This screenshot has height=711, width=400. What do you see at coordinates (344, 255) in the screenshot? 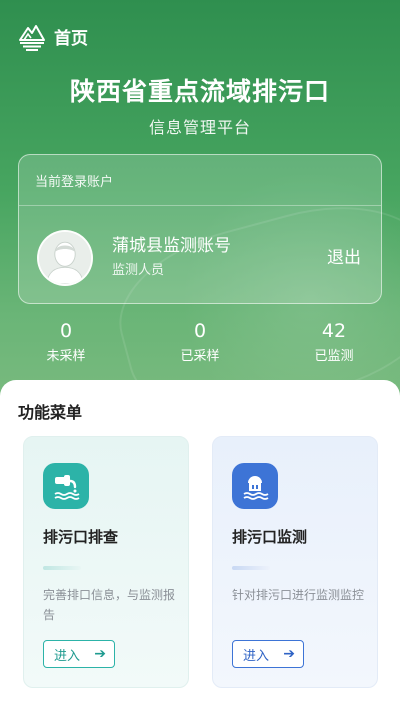
I see `logout-button: 退出` at bounding box center [344, 255].